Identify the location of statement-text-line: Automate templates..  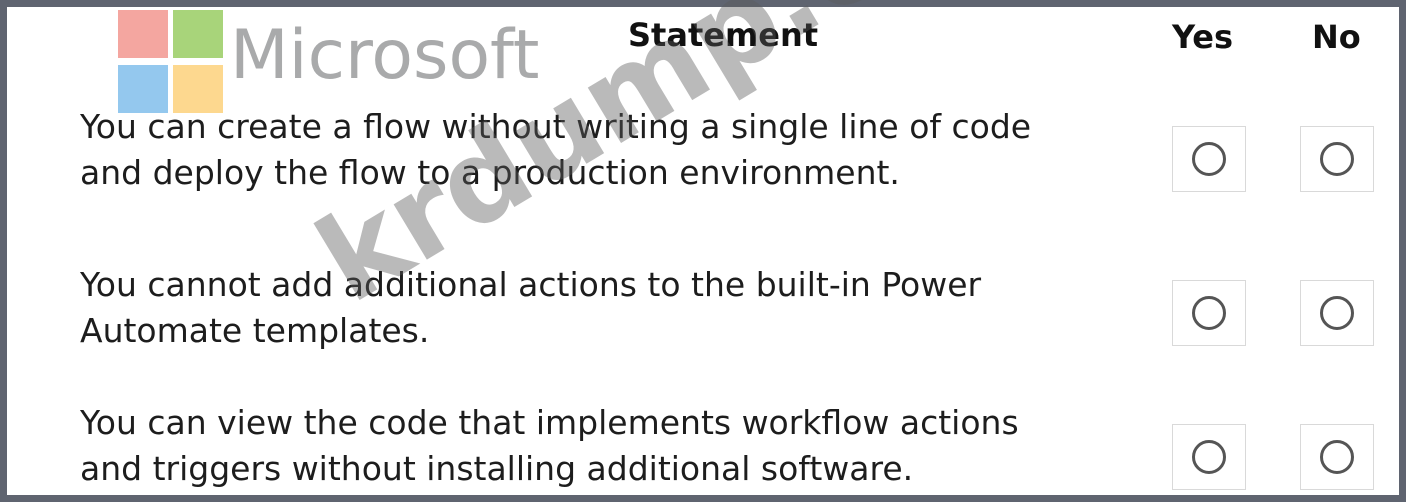
(255, 330).